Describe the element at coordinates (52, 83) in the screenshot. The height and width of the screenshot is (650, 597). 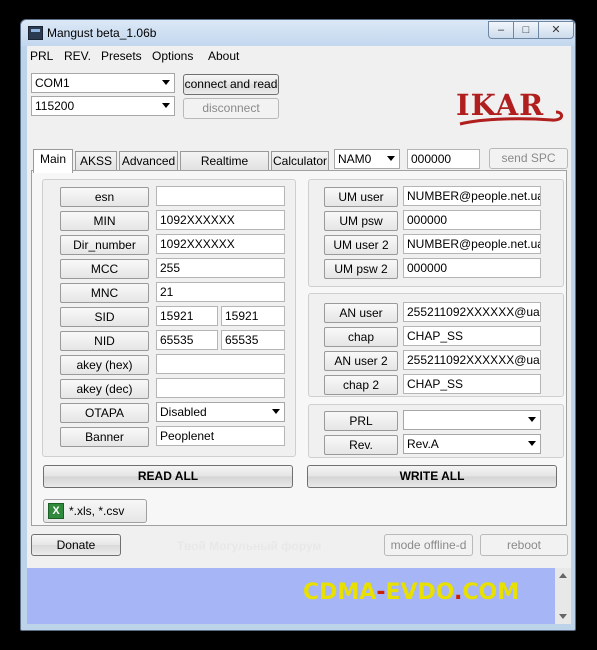
I see `port-value: COM1` at that location.